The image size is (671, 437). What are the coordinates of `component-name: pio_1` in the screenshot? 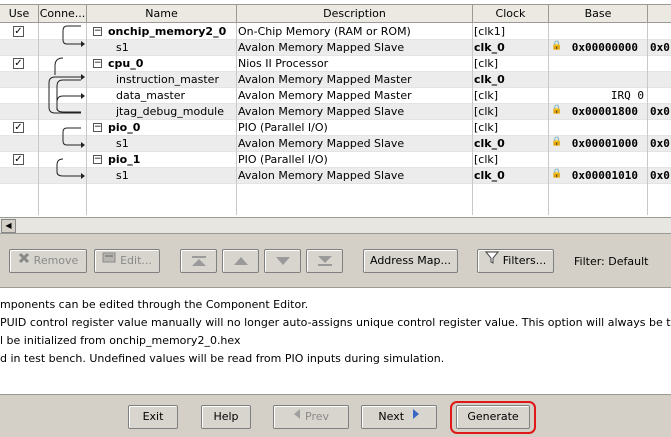 It's located at (172, 160).